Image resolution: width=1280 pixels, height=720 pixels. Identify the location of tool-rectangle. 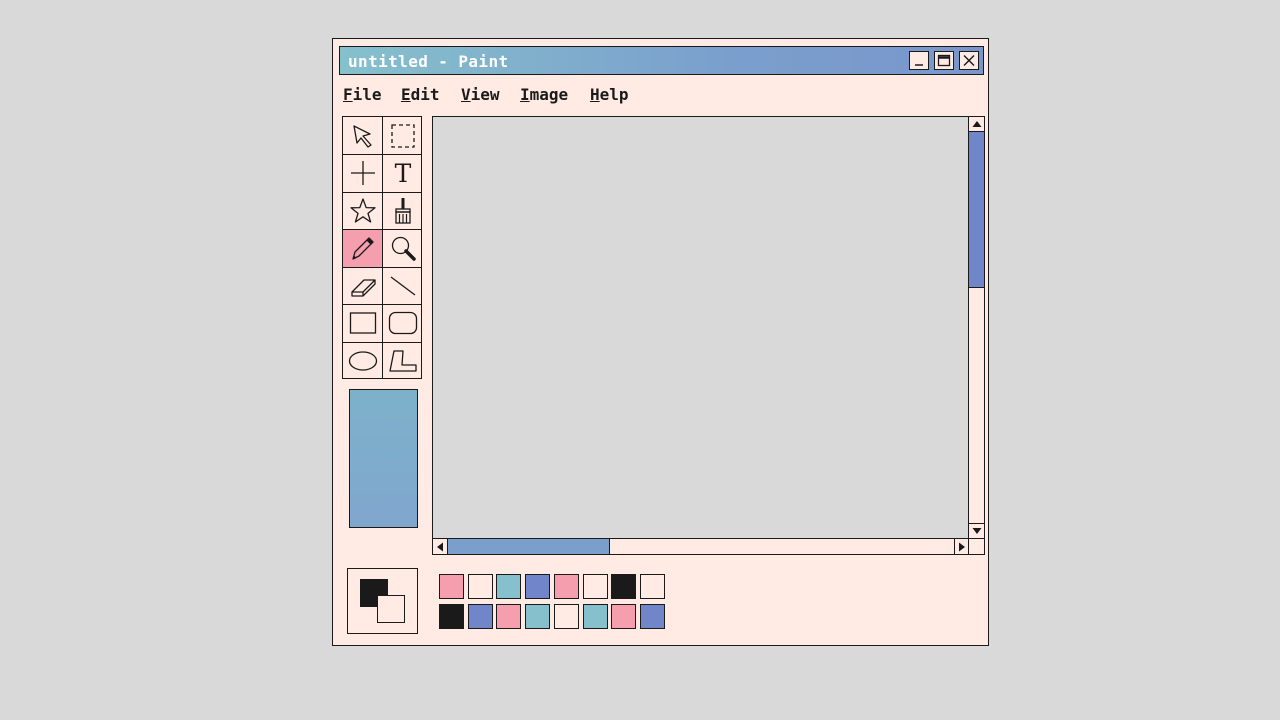
(363, 324).